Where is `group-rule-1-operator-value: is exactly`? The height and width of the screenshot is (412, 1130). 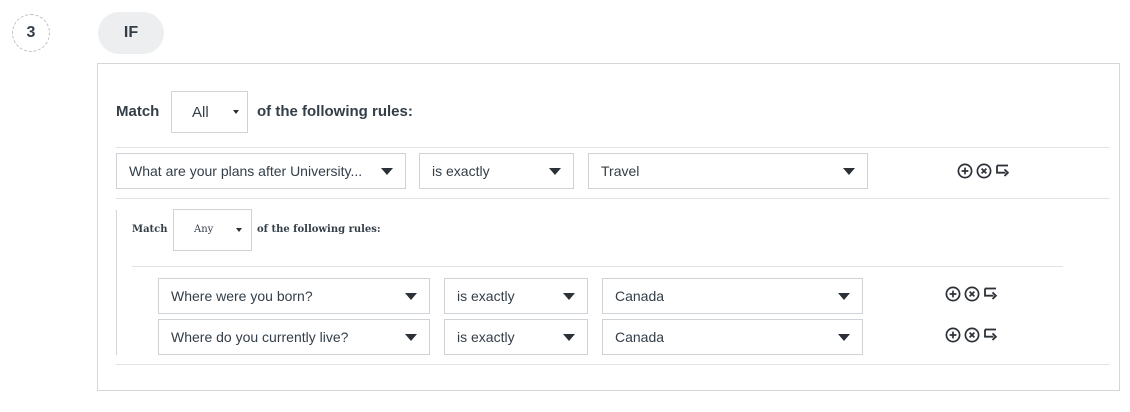
group-rule-1-operator-value: is exactly is located at coordinates (486, 296).